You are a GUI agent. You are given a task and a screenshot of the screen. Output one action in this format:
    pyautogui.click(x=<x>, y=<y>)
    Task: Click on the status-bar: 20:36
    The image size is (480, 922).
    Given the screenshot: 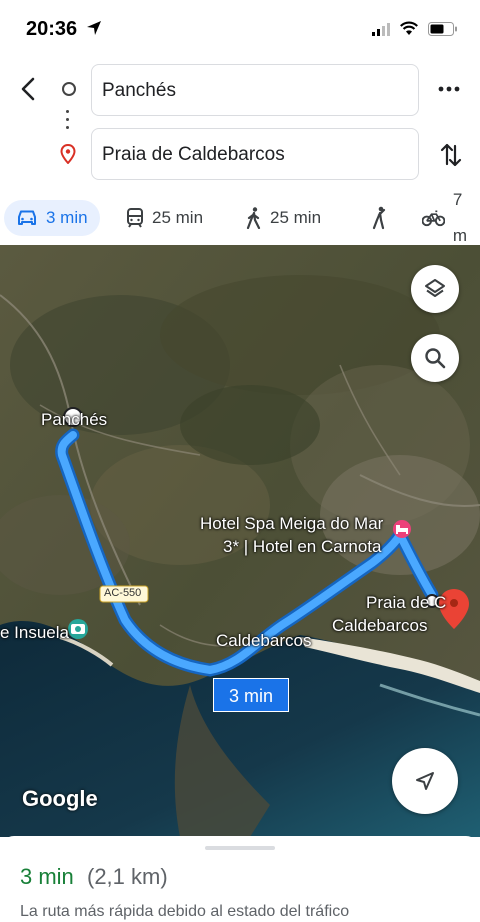 What is the action you would take?
    pyautogui.click(x=240, y=29)
    